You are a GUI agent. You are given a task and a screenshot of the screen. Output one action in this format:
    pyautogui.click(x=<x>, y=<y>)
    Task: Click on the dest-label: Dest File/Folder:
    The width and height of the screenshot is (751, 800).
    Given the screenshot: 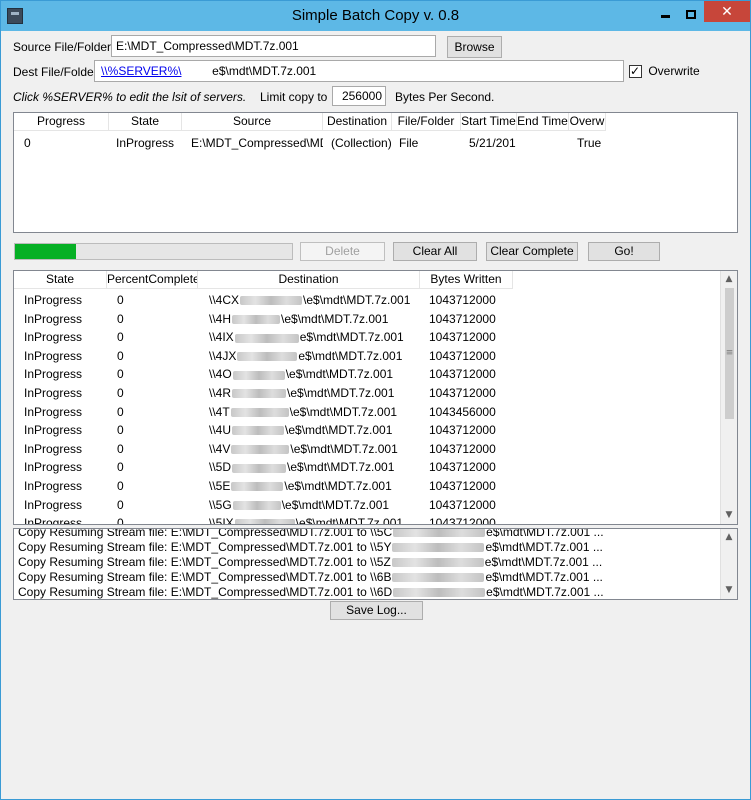 What is the action you would take?
    pyautogui.click(x=57, y=72)
    